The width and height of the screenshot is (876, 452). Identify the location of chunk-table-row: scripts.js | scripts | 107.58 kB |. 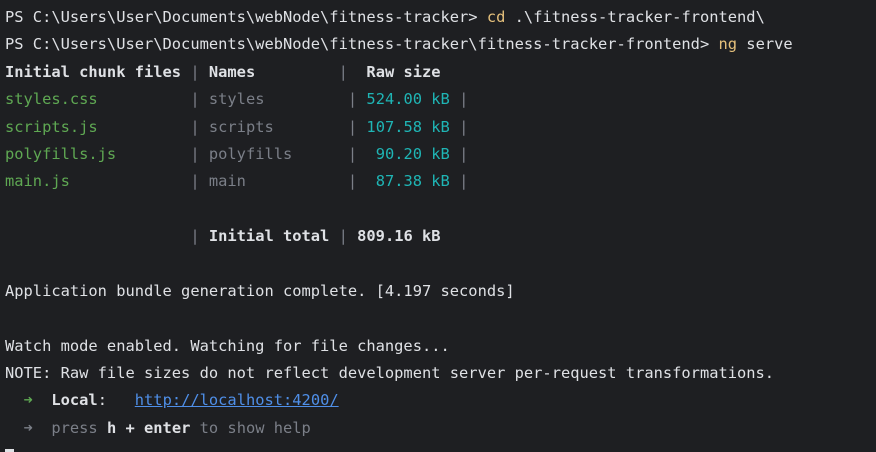
(440, 127).